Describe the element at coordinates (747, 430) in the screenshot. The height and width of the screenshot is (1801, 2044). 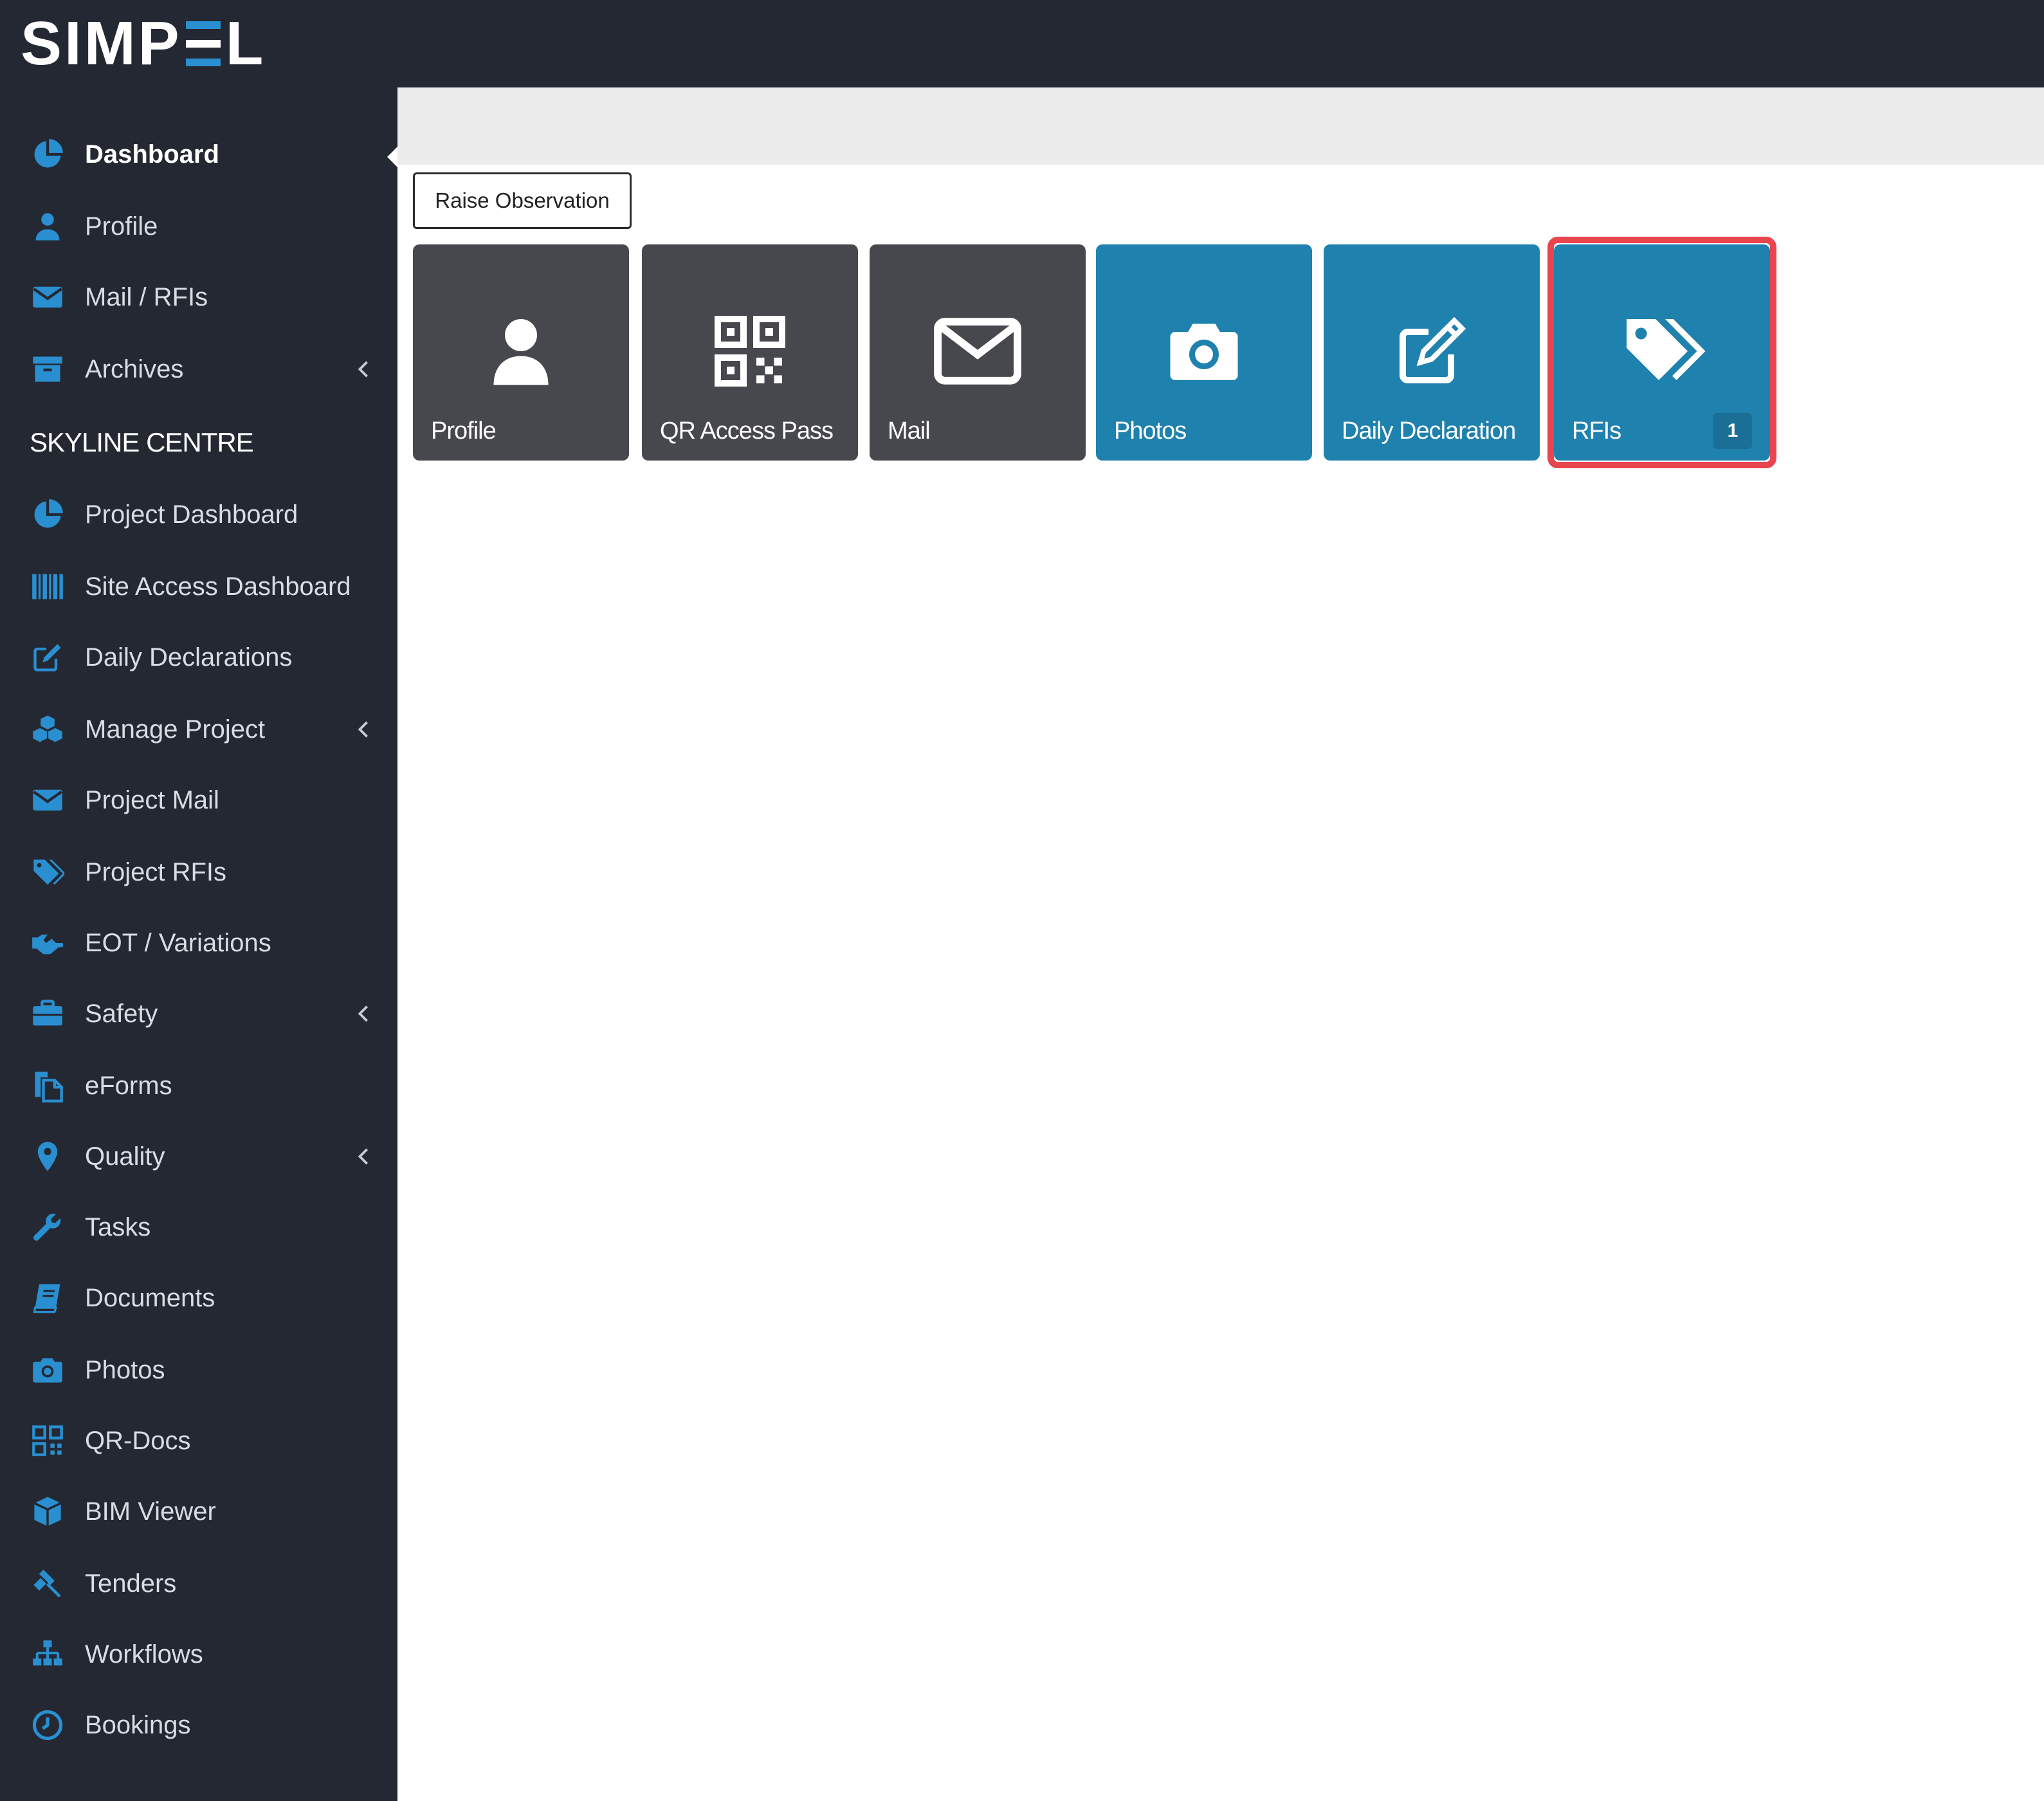
I see `tile-label: QR Access Pass` at that location.